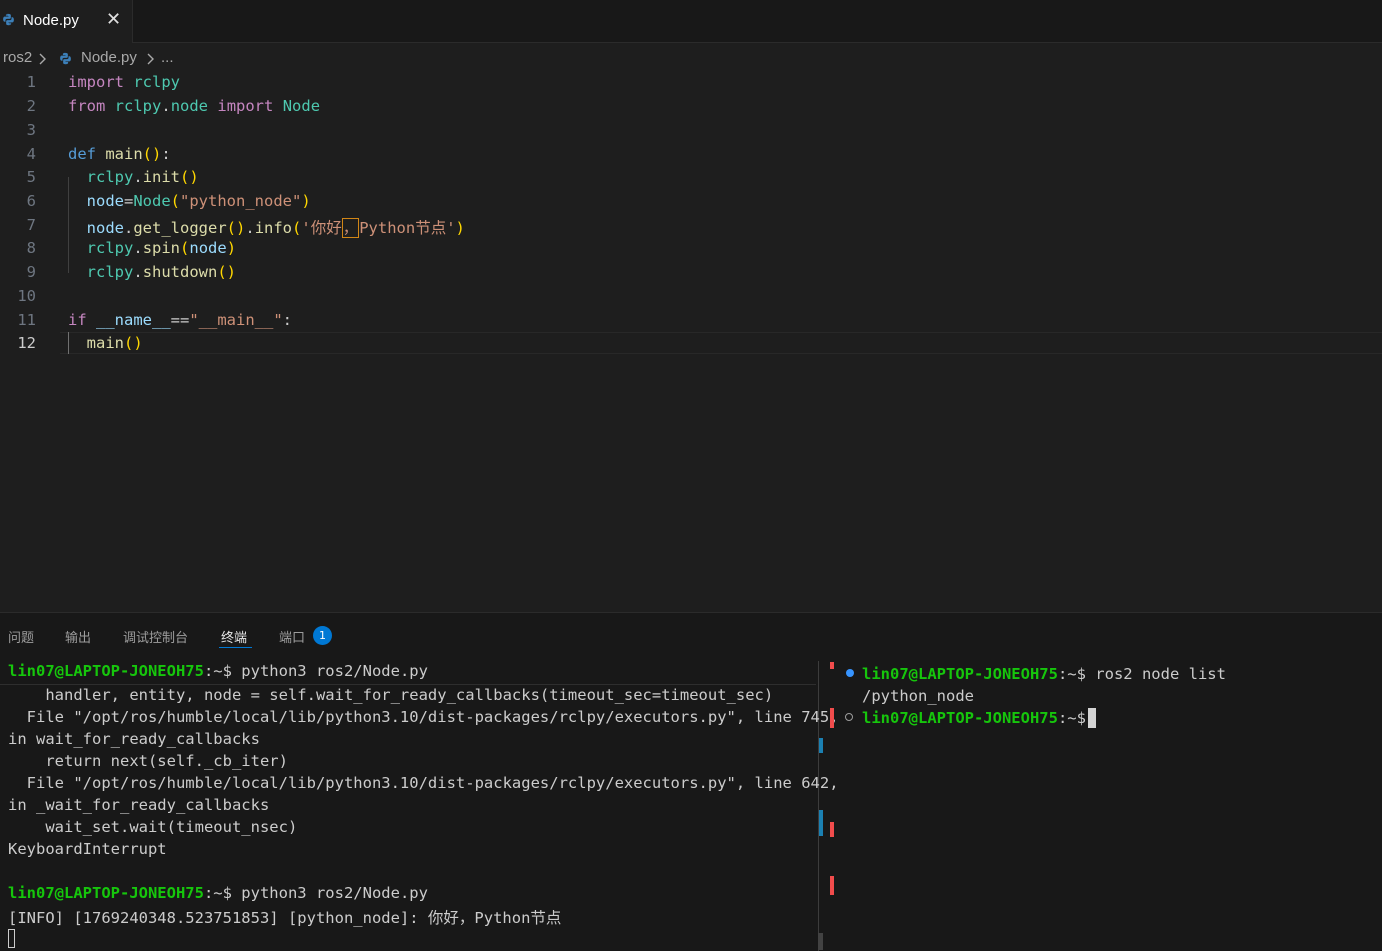 The height and width of the screenshot is (951, 1382). I want to click on code-line-9: rclpy.shutdown(), so click(152, 272).